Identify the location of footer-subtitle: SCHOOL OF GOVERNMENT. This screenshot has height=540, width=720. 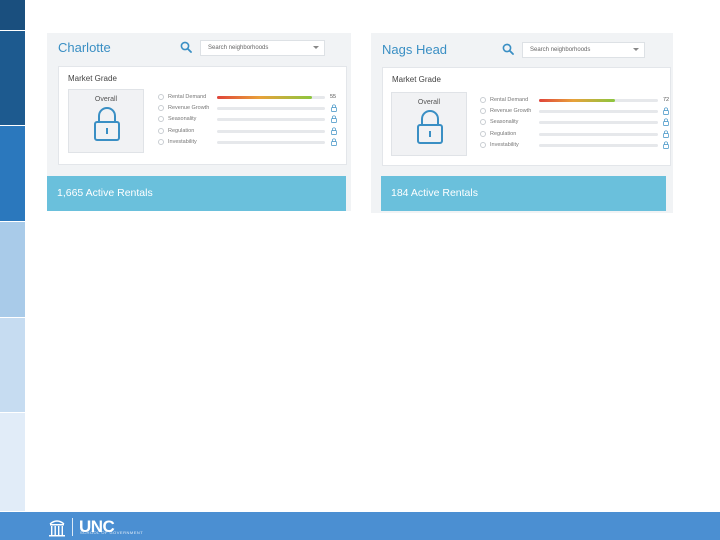
(112, 532).